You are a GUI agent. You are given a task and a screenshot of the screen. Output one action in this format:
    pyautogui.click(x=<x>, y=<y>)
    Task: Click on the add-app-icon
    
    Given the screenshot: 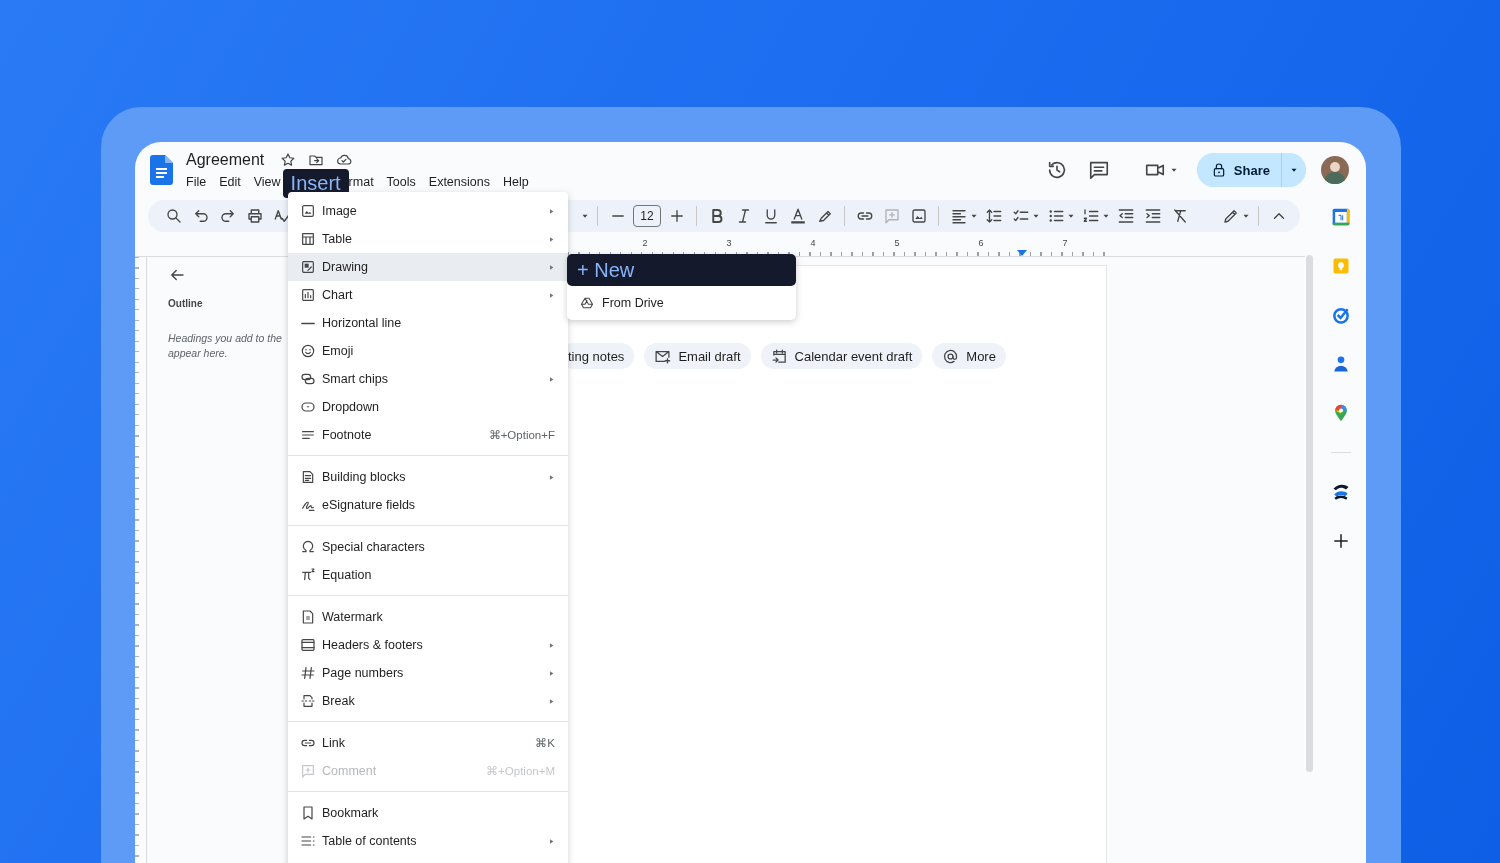 What is the action you would take?
    pyautogui.click(x=1341, y=541)
    